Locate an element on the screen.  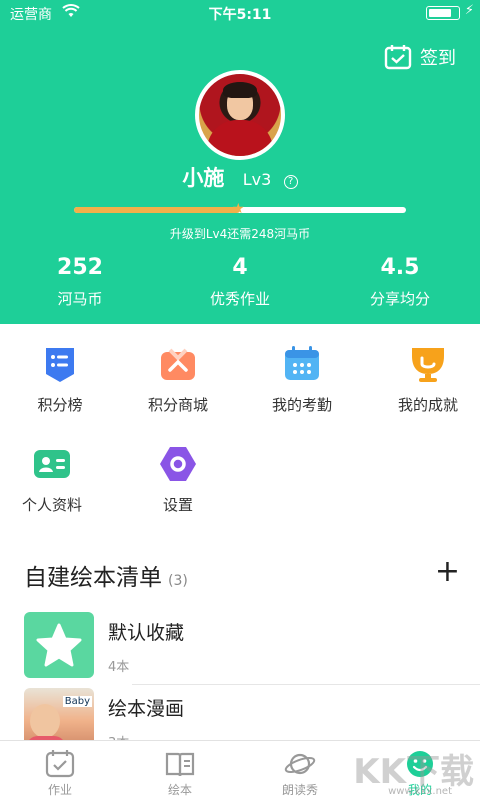
menu-achievements: 我的成就 is located at coordinates (424, 379).